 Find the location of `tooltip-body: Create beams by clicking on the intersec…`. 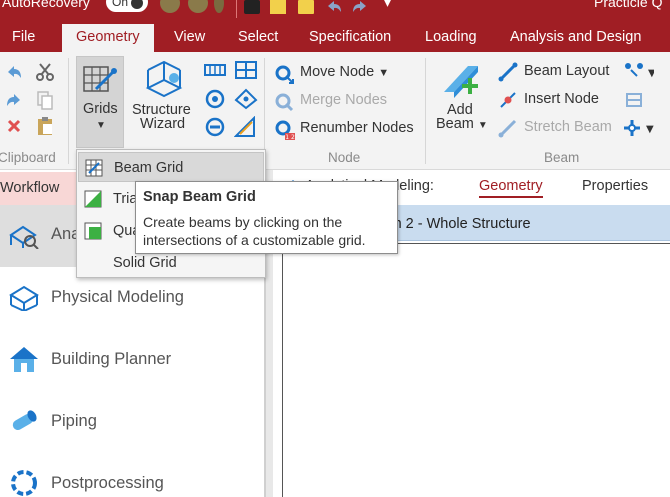

tooltip-body: Create beams by clicking on the intersec… is located at coordinates (254, 231).